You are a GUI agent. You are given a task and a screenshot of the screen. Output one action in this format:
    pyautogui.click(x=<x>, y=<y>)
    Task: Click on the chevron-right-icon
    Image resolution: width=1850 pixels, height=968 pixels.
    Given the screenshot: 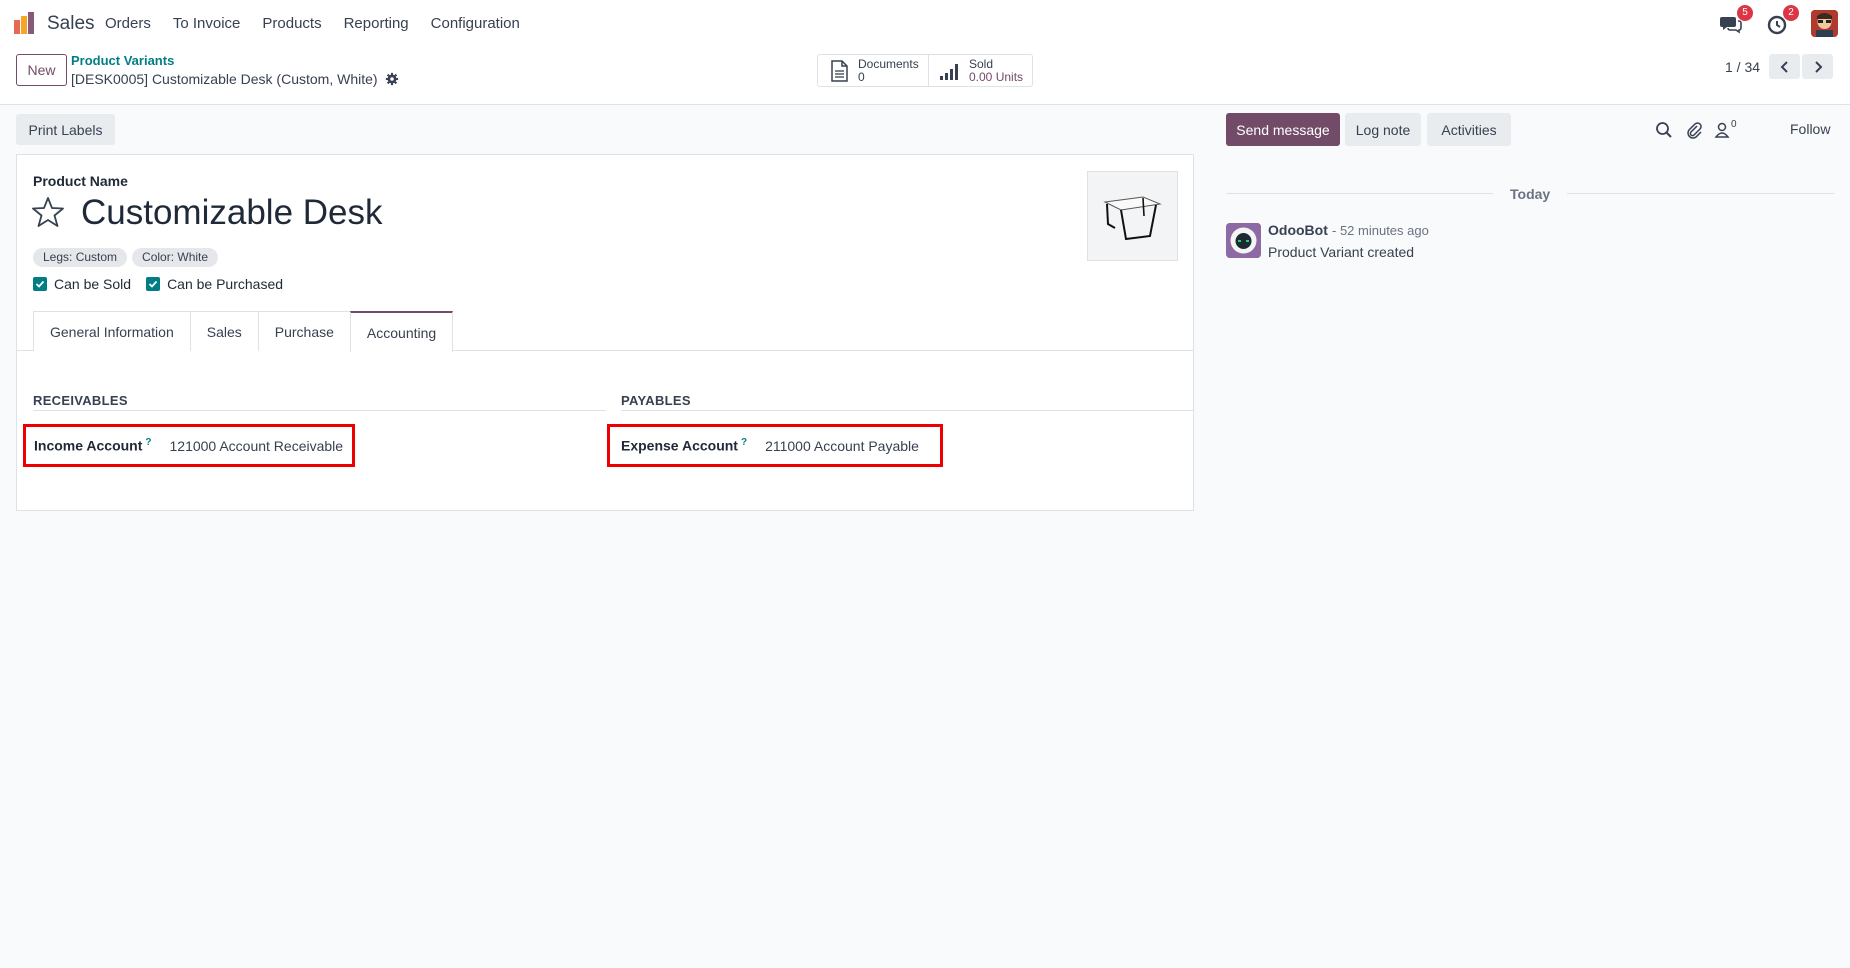 What is the action you would take?
    pyautogui.click(x=1818, y=66)
    